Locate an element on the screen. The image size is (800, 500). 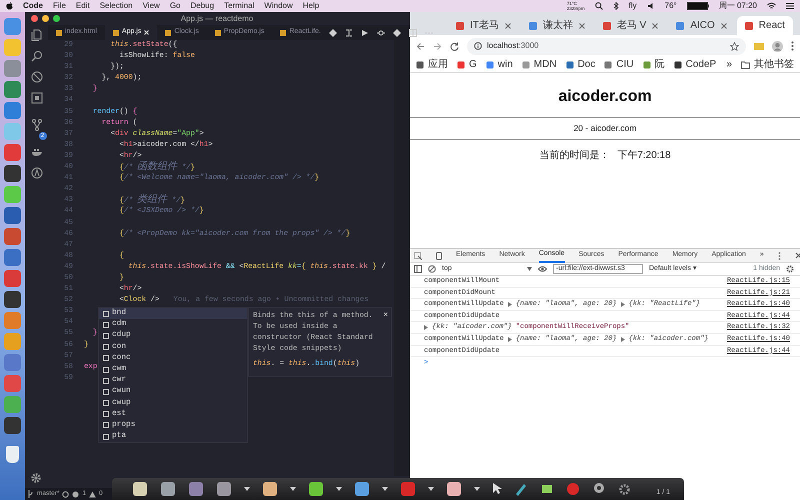
reload-icon is located at coordinates (454, 46).